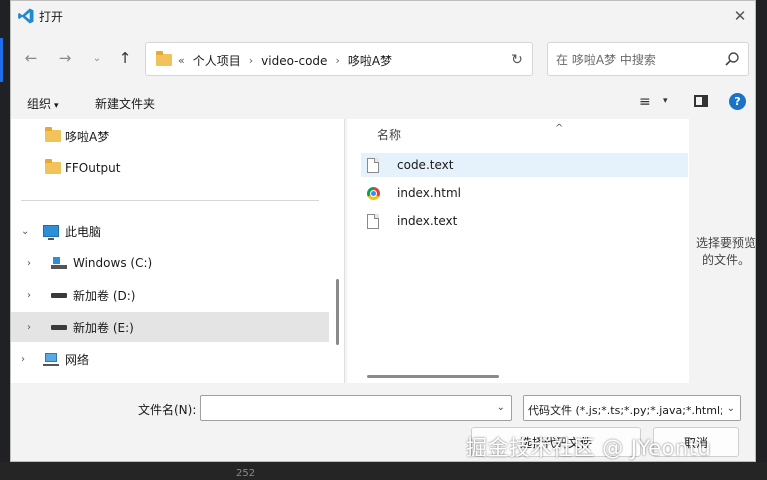 The image size is (767, 480). What do you see at coordinates (59, 263) in the screenshot?
I see `windows-drive-icon` at bounding box center [59, 263].